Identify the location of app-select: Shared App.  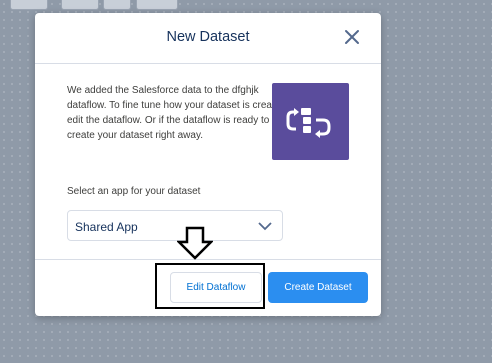
(175, 225).